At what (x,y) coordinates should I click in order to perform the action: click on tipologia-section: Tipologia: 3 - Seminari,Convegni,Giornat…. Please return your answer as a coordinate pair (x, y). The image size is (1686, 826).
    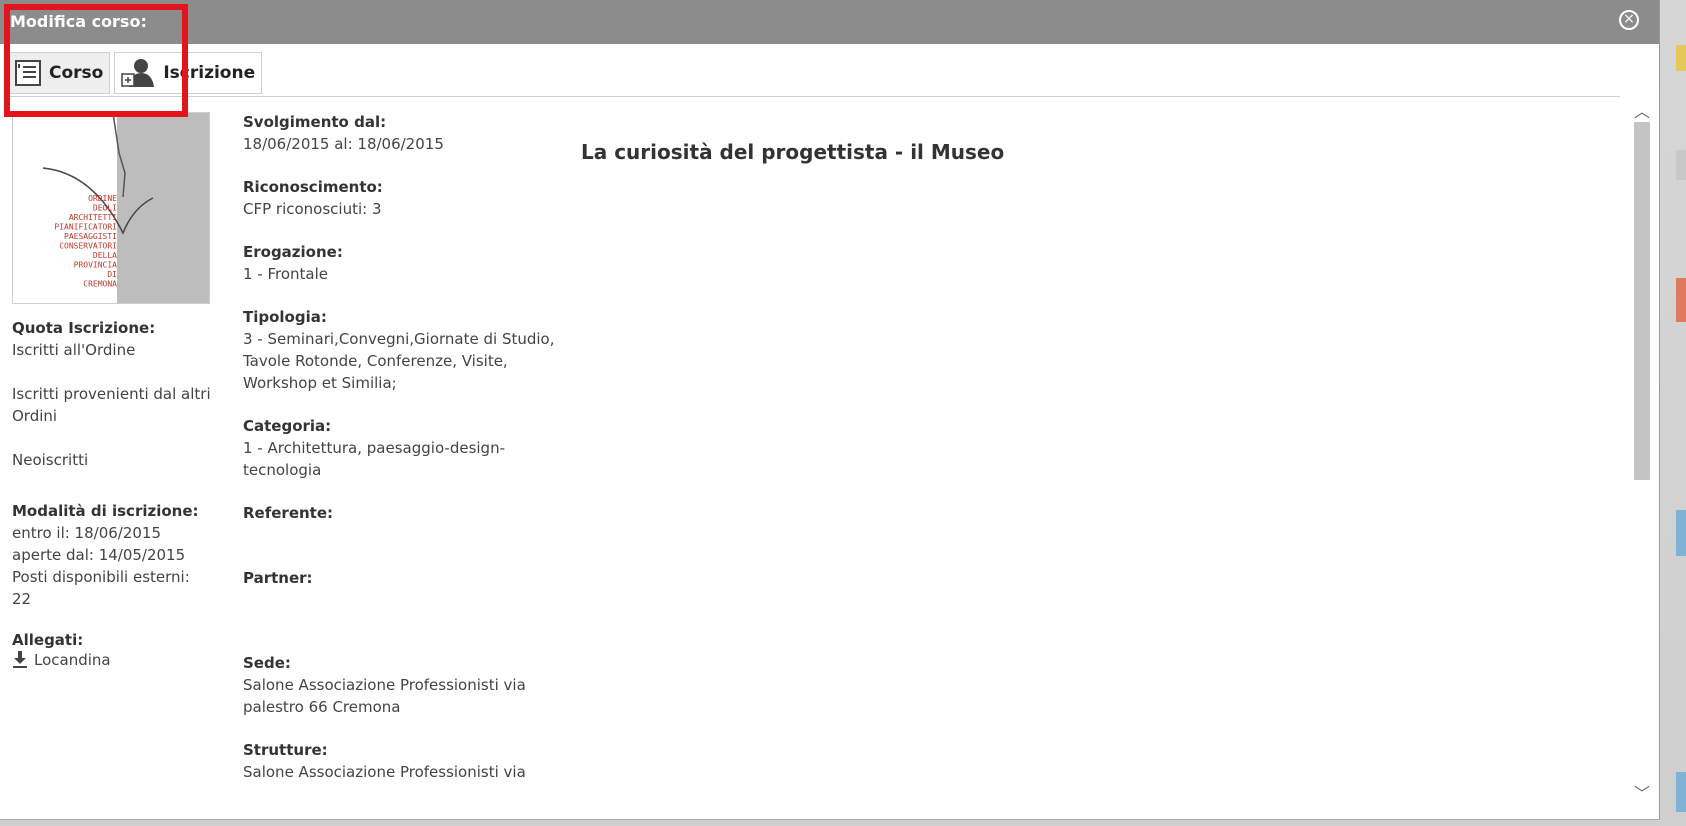
    Looking at the image, I should click on (403, 350).